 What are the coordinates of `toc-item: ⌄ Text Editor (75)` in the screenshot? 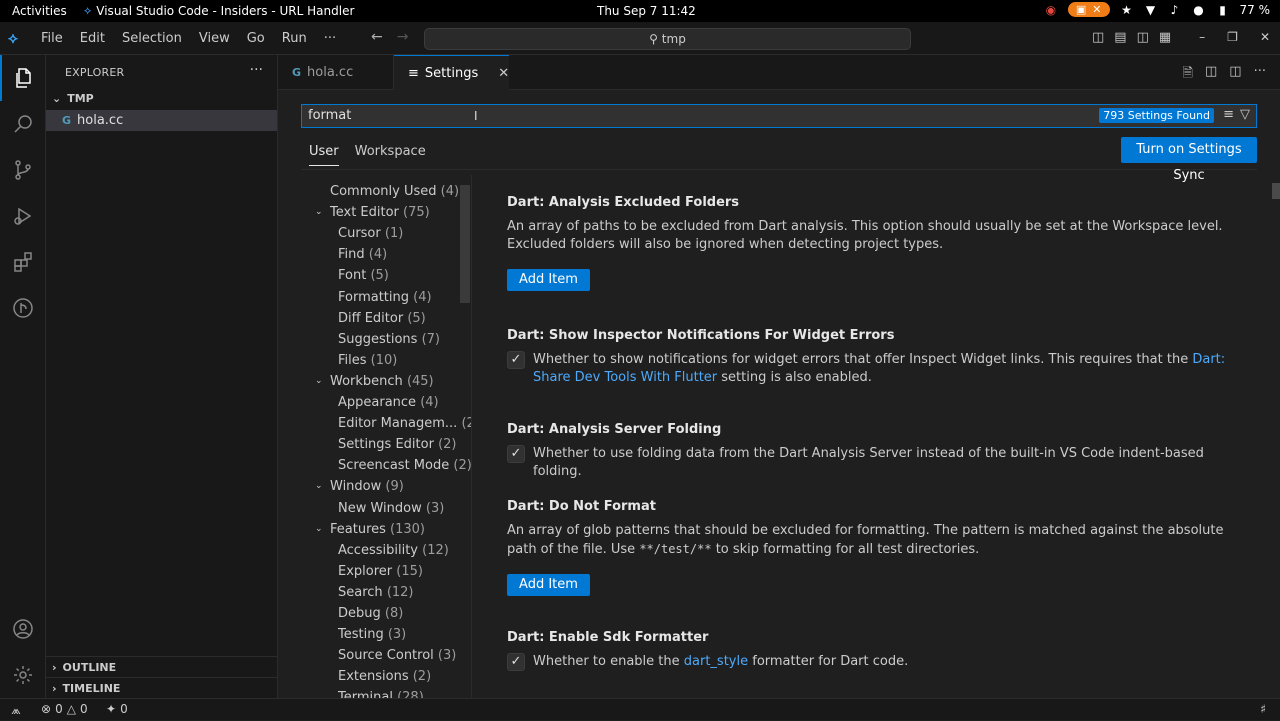 It's located at (386, 212).